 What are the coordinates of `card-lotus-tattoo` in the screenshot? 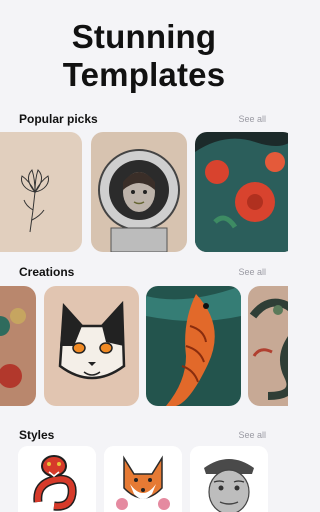 It's located at (41, 192).